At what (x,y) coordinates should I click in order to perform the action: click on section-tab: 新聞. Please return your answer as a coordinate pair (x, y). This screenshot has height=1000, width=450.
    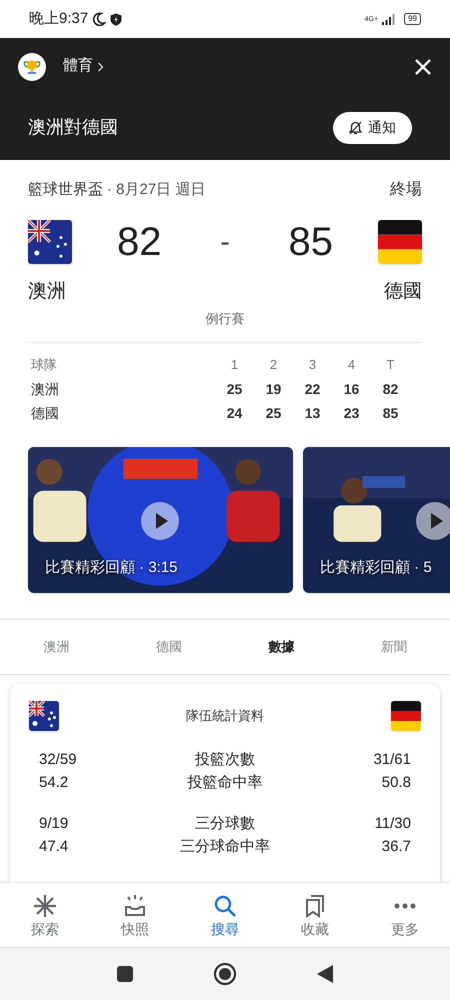
    Looking at the image, I should click on (394, 647).